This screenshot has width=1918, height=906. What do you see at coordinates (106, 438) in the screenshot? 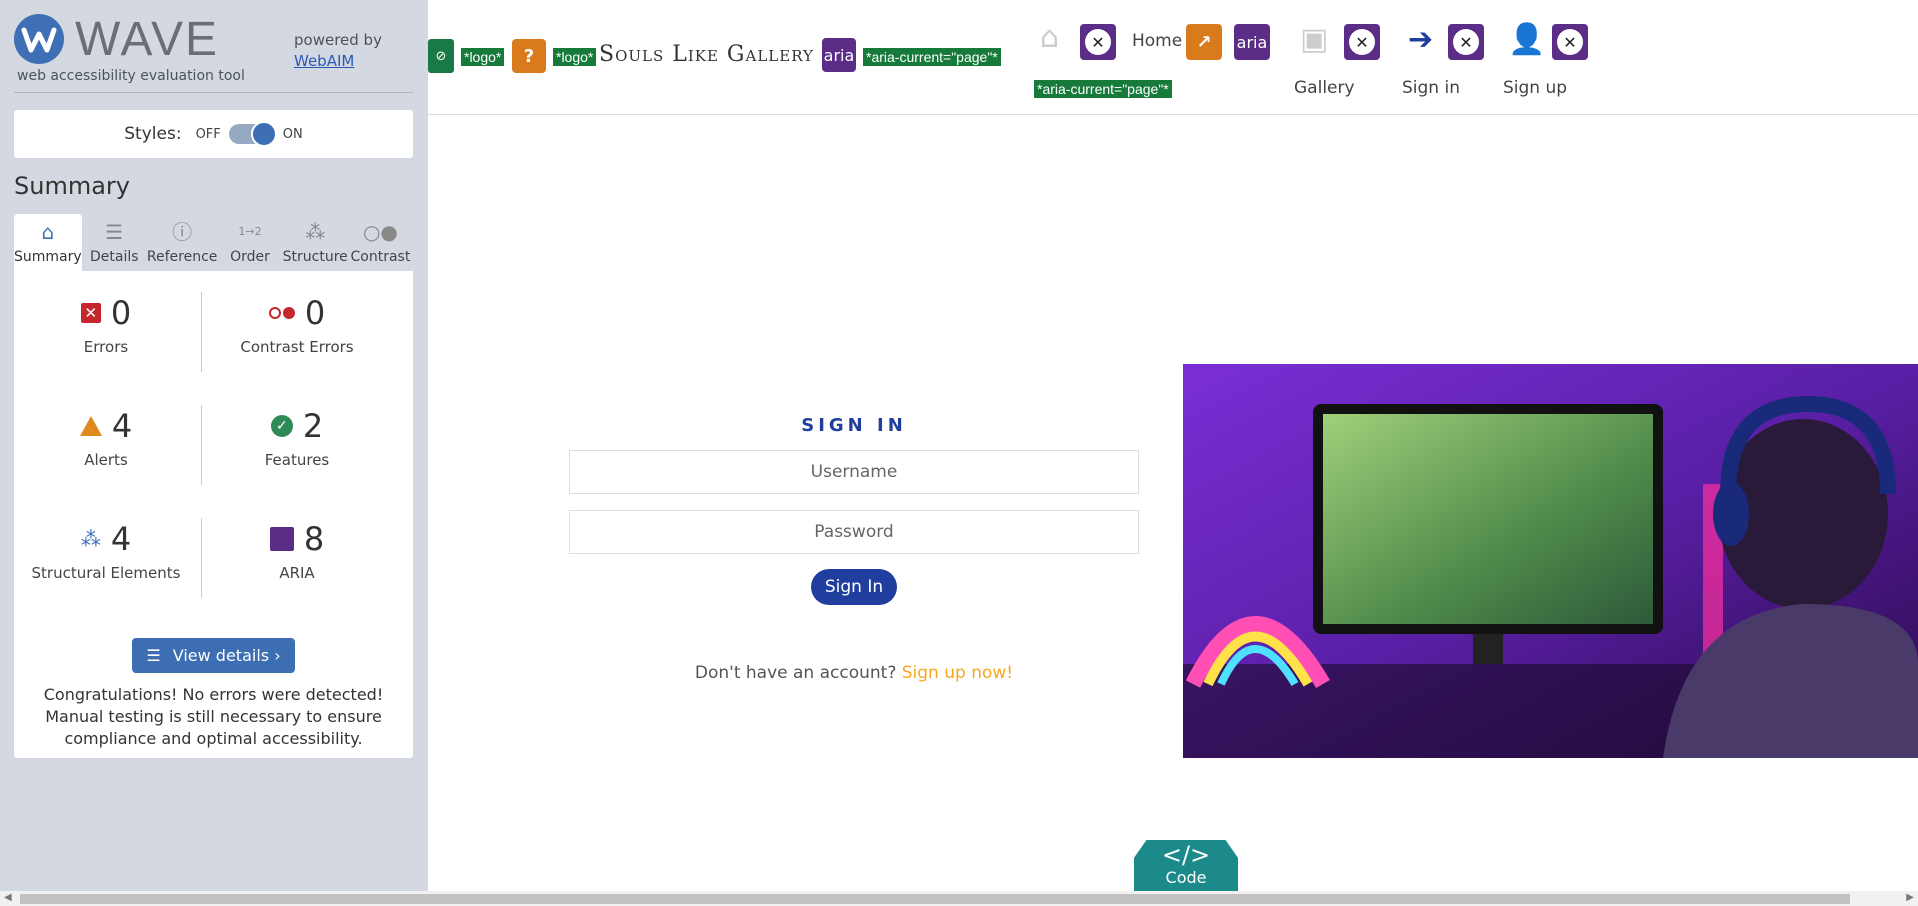
I see `stat-alerts: 4 Alerts` at bounding box center [106, 438].